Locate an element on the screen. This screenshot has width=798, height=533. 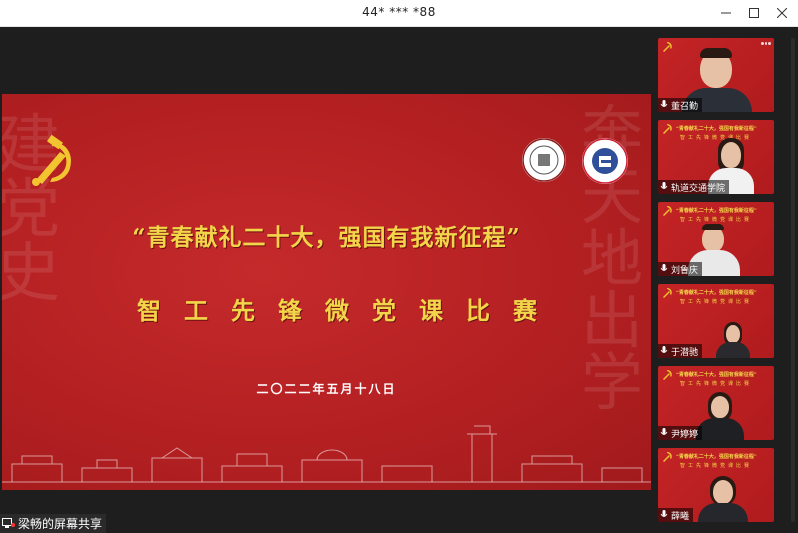
campus-skyline-decoration is located at coordinates (326, 454).